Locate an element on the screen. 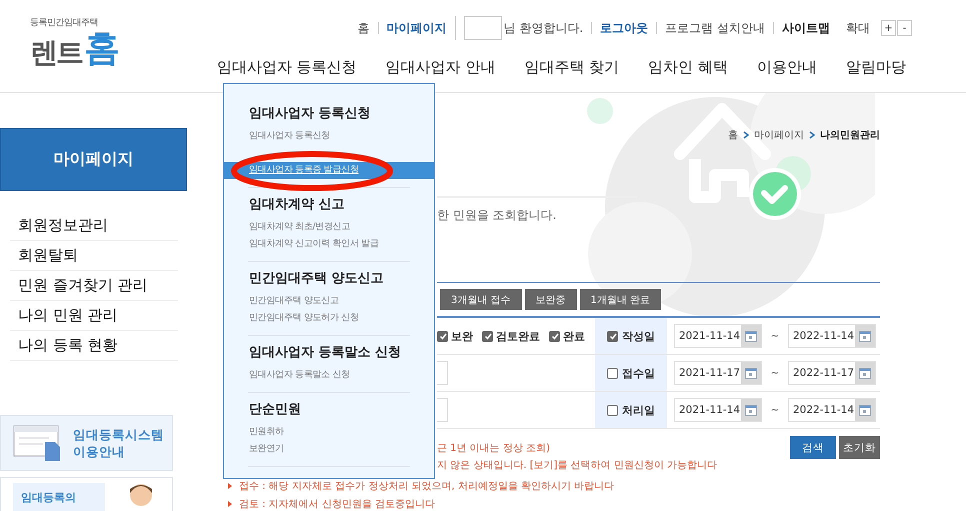 The height and width of the screenshot is (511, 966). sidebar-item: 민원 즐겨찾기 관리 is located at coordinates (79, 285).